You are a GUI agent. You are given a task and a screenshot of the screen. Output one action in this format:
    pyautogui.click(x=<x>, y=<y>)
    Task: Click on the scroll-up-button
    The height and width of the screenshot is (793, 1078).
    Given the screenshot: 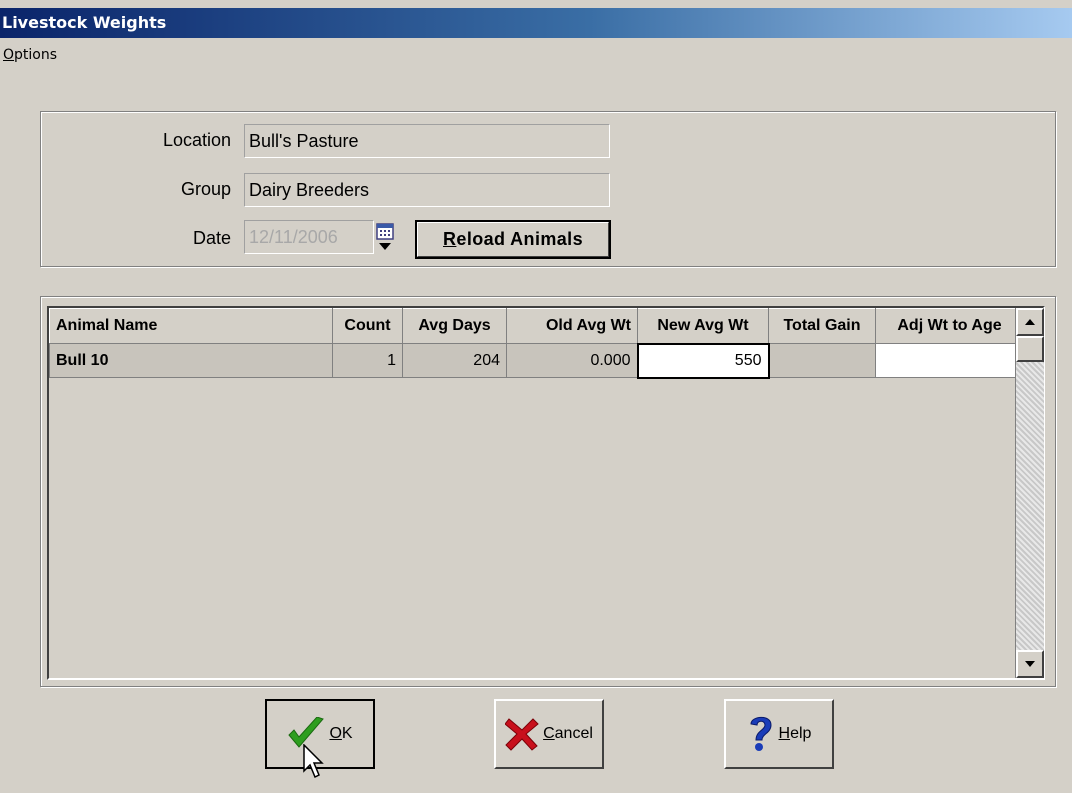 What is the action you would take?
    pyautogui.click(x=1030, y=322)
    